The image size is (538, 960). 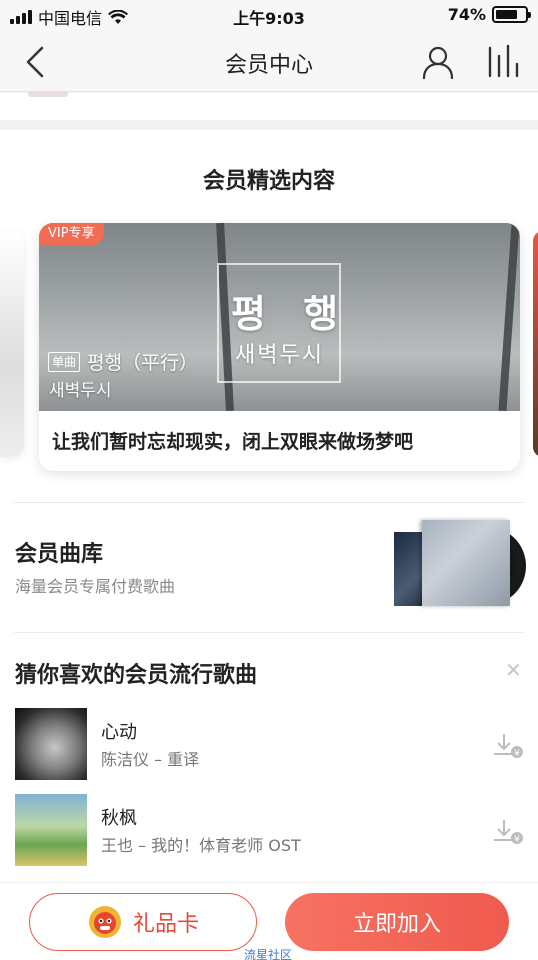 I want to click on carousel-card-previous, so click(x=12, y=344).